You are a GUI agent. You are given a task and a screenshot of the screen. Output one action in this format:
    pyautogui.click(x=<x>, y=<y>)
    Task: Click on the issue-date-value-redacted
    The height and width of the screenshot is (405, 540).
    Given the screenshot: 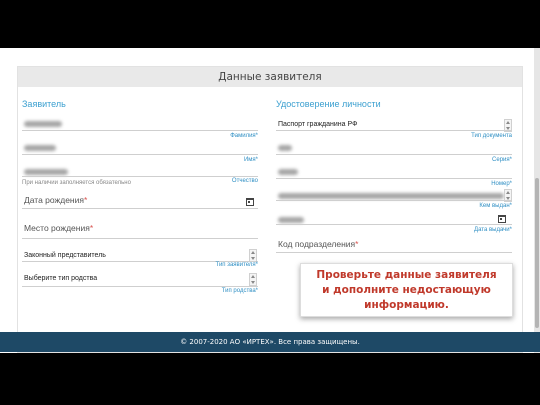 What is the action you would take?
    pyautogui.click(x=291, y=220)
    